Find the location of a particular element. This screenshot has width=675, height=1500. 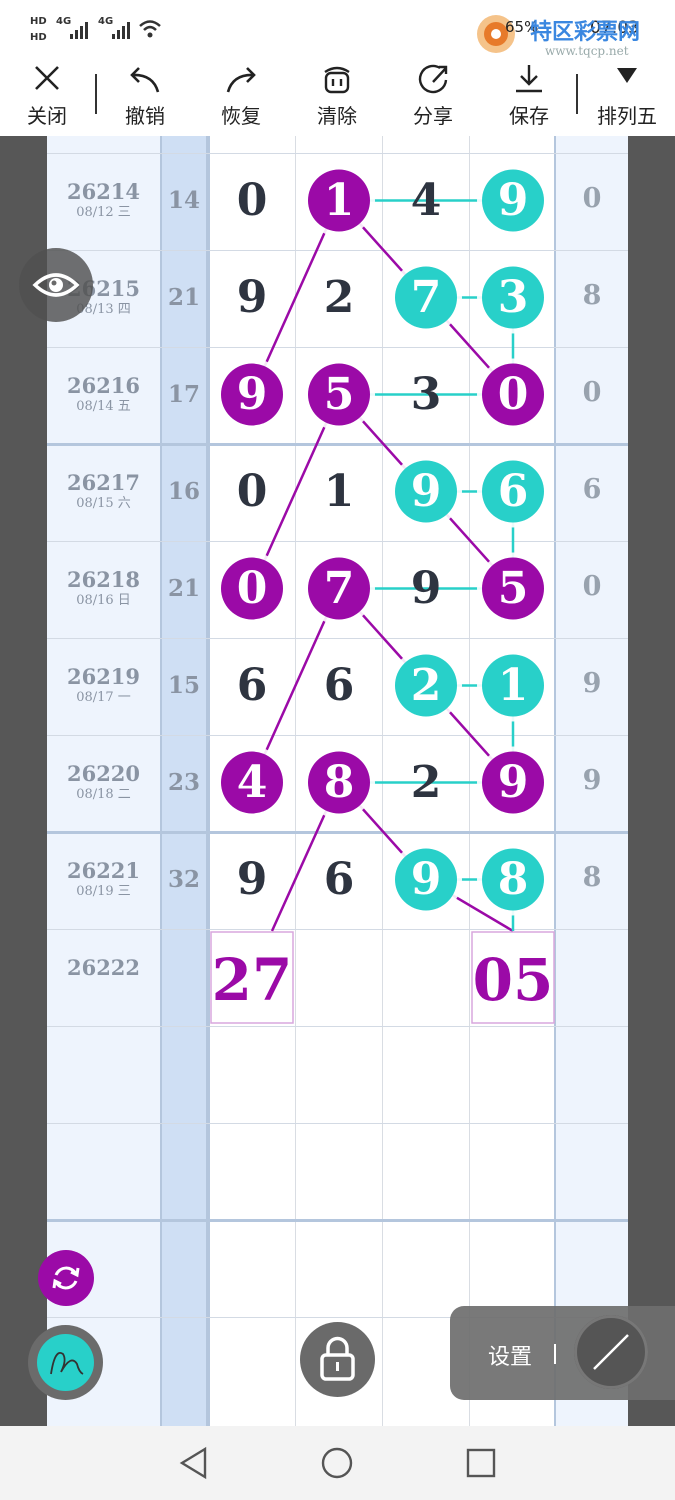

network-label-2: 4G is located at coordinates (106, 21).